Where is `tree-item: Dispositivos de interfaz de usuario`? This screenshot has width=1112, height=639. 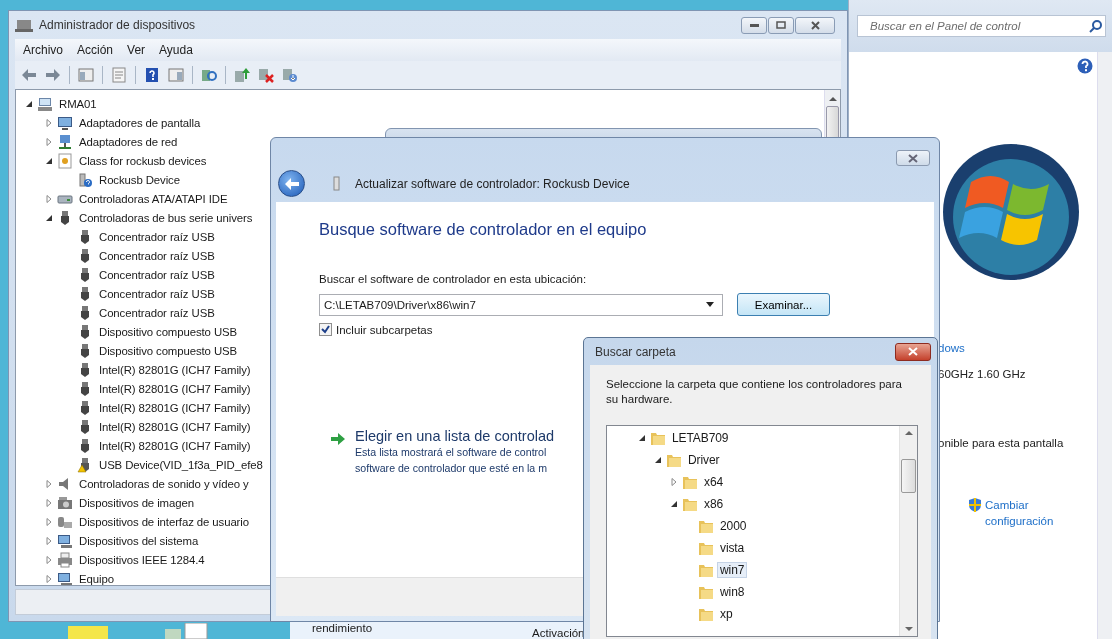 tree-item: Dispositivos de interfaz de usuario is located at coordinates (164, 521).